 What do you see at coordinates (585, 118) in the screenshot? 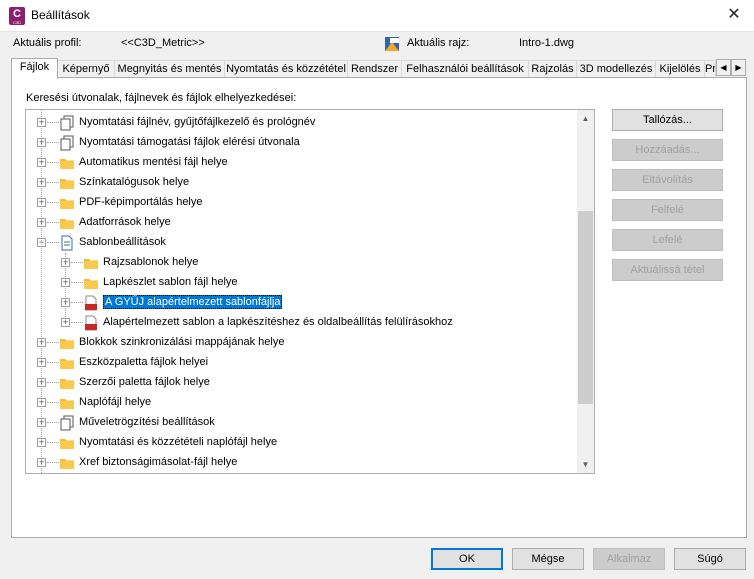
I see `scroll-up-icon: ▲` at bounding box center [585, 118].